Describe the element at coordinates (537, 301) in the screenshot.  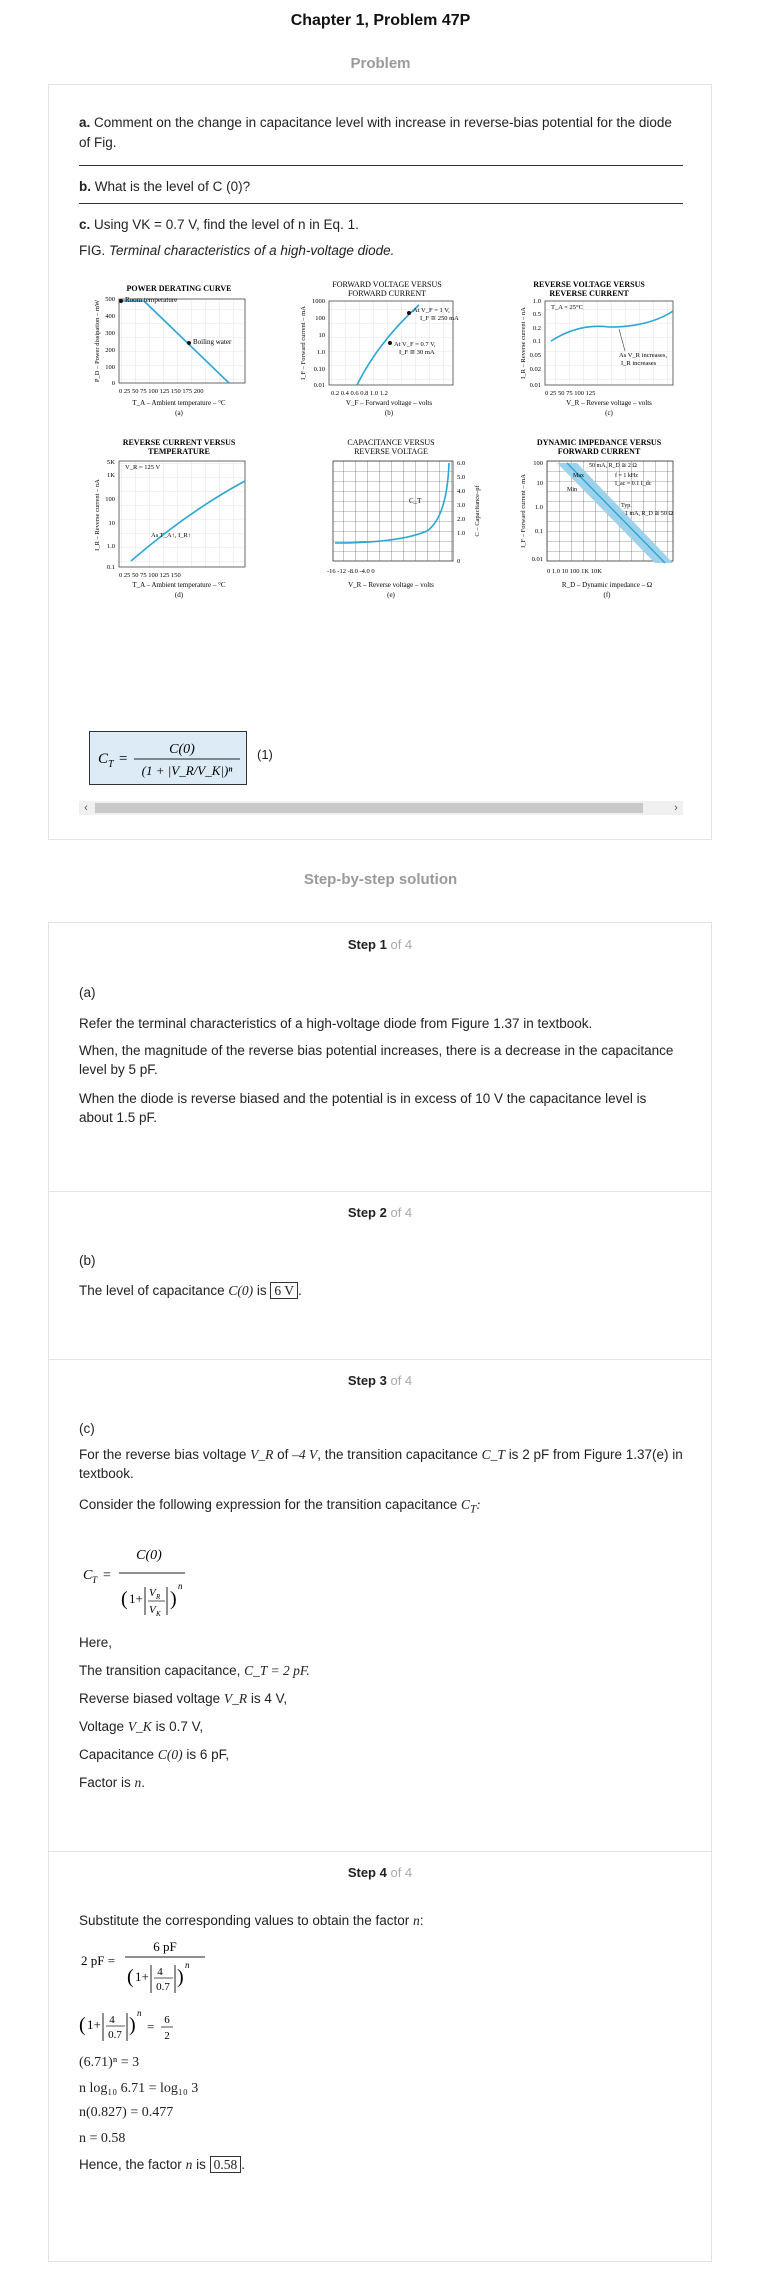
I see `panel-c-ytick: 1.0` at that location.